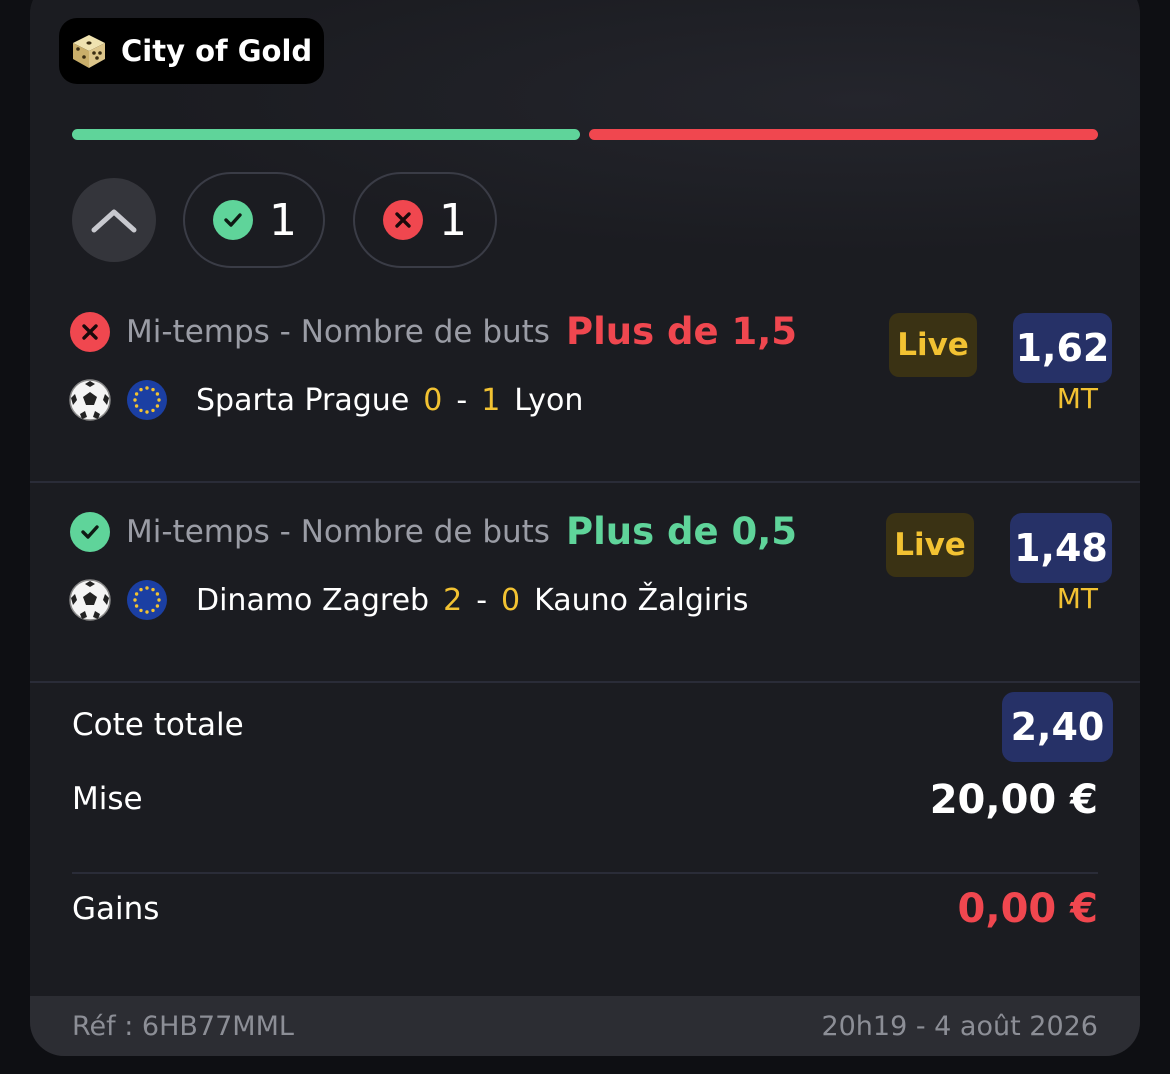  I want to click on lost-count: 1, so click(453, 220).